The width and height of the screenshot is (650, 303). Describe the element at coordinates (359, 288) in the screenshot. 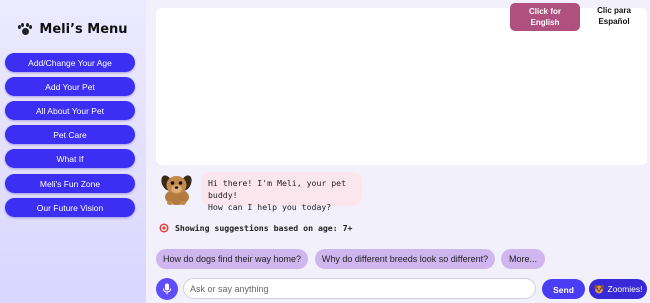

I see `chat-input` at that location.